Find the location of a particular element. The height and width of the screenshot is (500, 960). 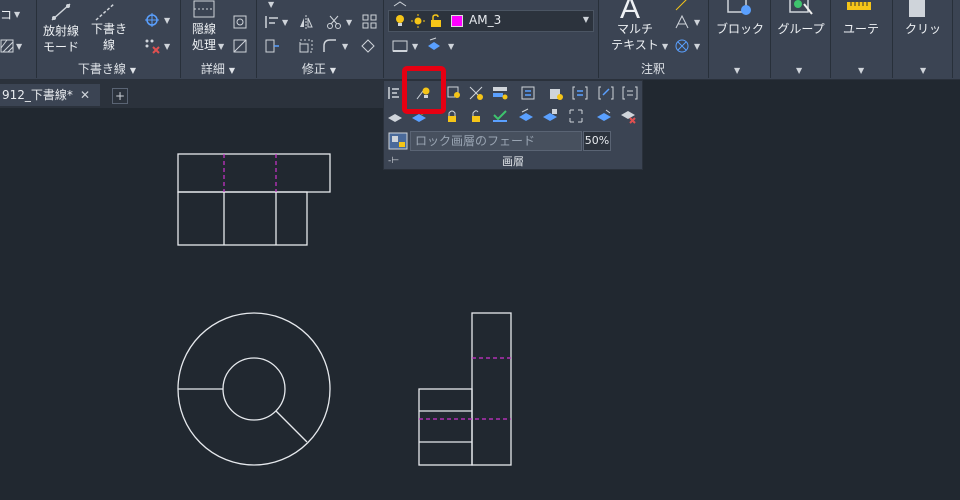

document-tab-label: 912_下書線* is located at coordinates (37, 95).